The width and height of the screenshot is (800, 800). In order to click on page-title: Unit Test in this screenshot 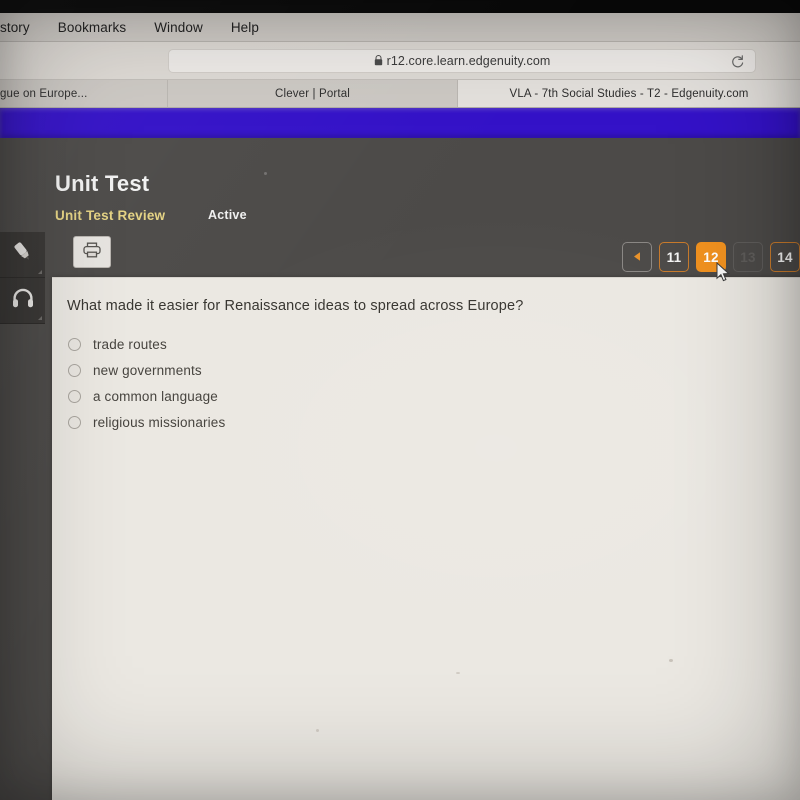, I will do `click(102, 183)`.